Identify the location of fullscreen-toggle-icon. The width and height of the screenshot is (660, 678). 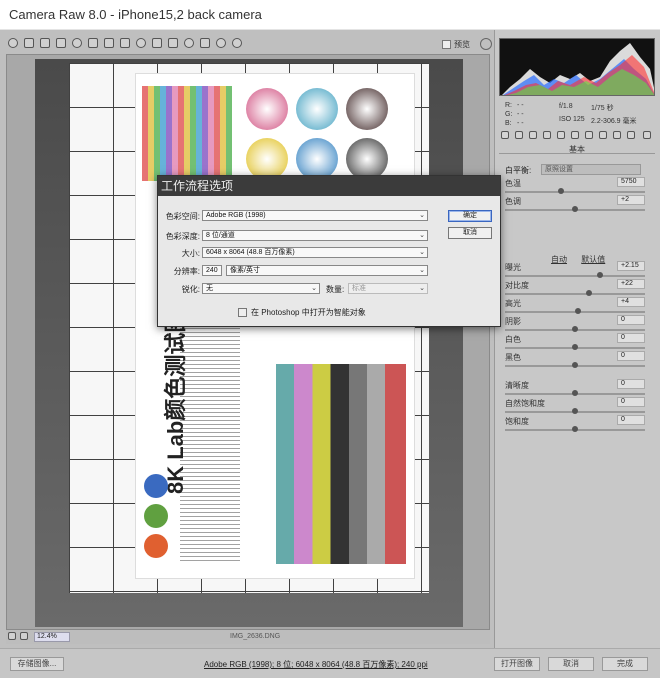
(486, 44).